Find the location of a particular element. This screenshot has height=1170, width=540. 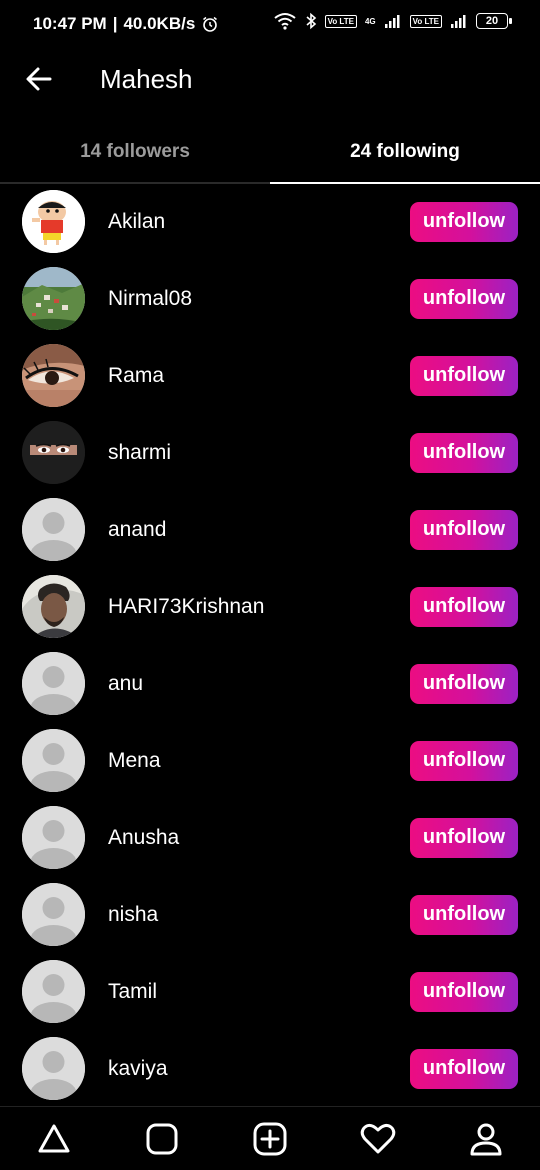

nav-profile is located at coordinates (486, 1139).